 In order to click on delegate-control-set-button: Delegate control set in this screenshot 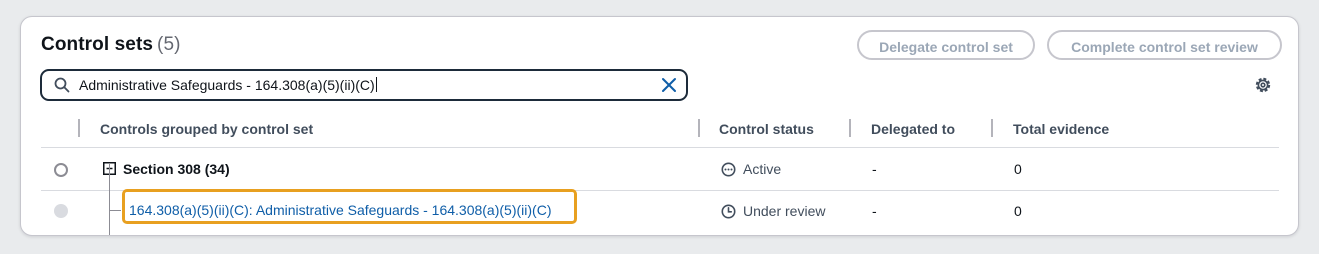, I will do `click(946, 45)`.